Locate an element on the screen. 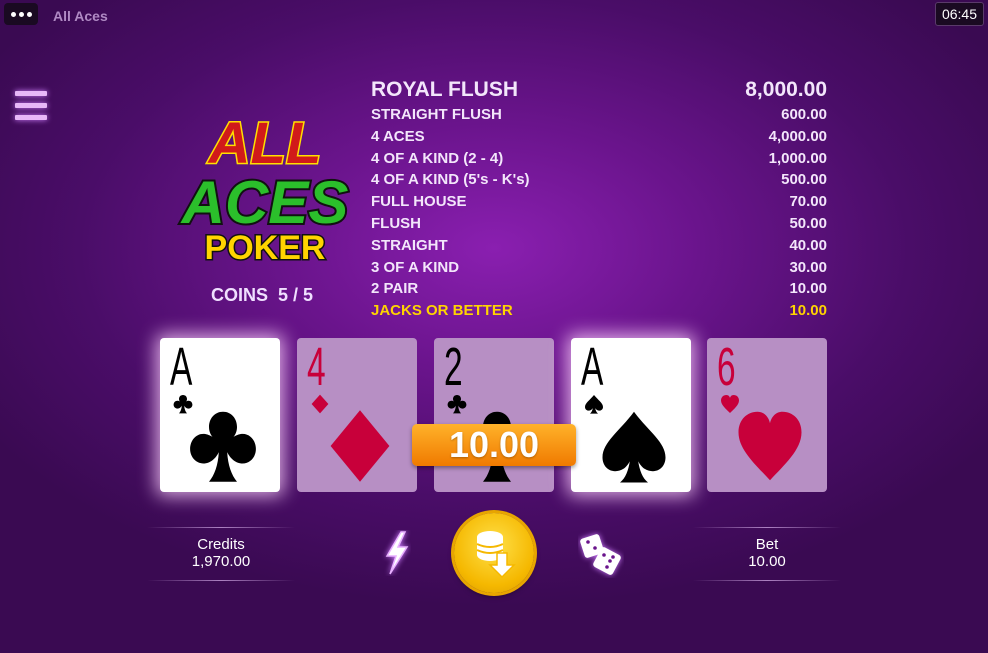  logo-line-2: ACES is located at coordinates (264, 202).